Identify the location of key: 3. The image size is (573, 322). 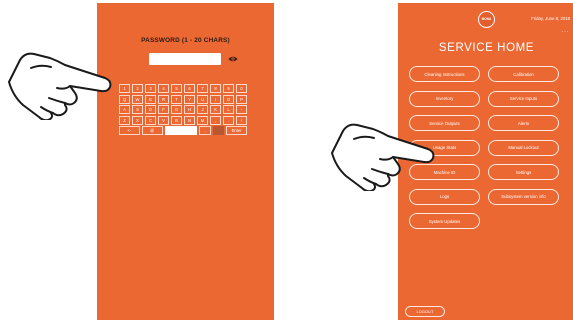
(150, 88).